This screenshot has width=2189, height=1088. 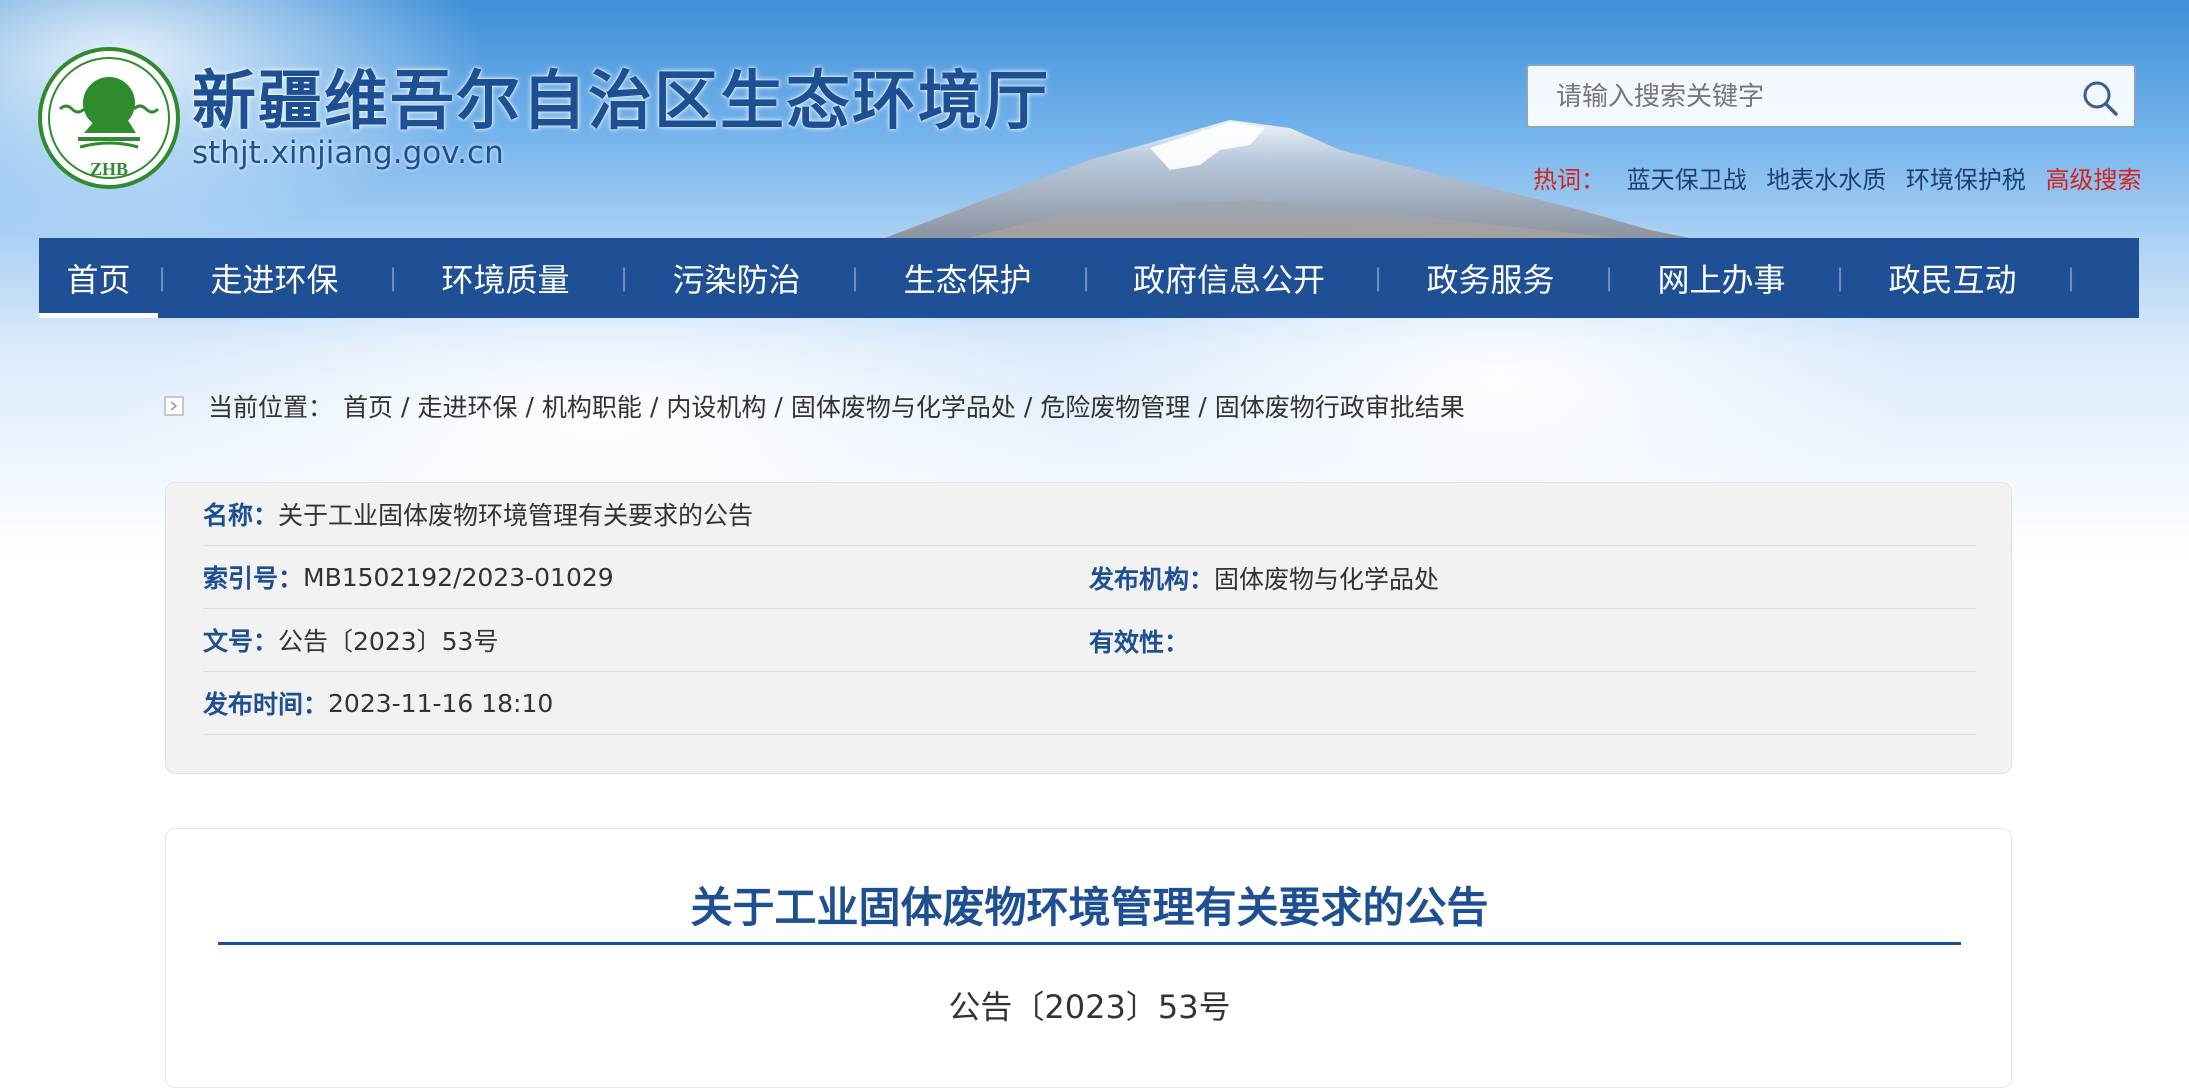 I want to click on meta-date: 发布时间： 2023-11-16 18:10, so click(x=378, y=703).